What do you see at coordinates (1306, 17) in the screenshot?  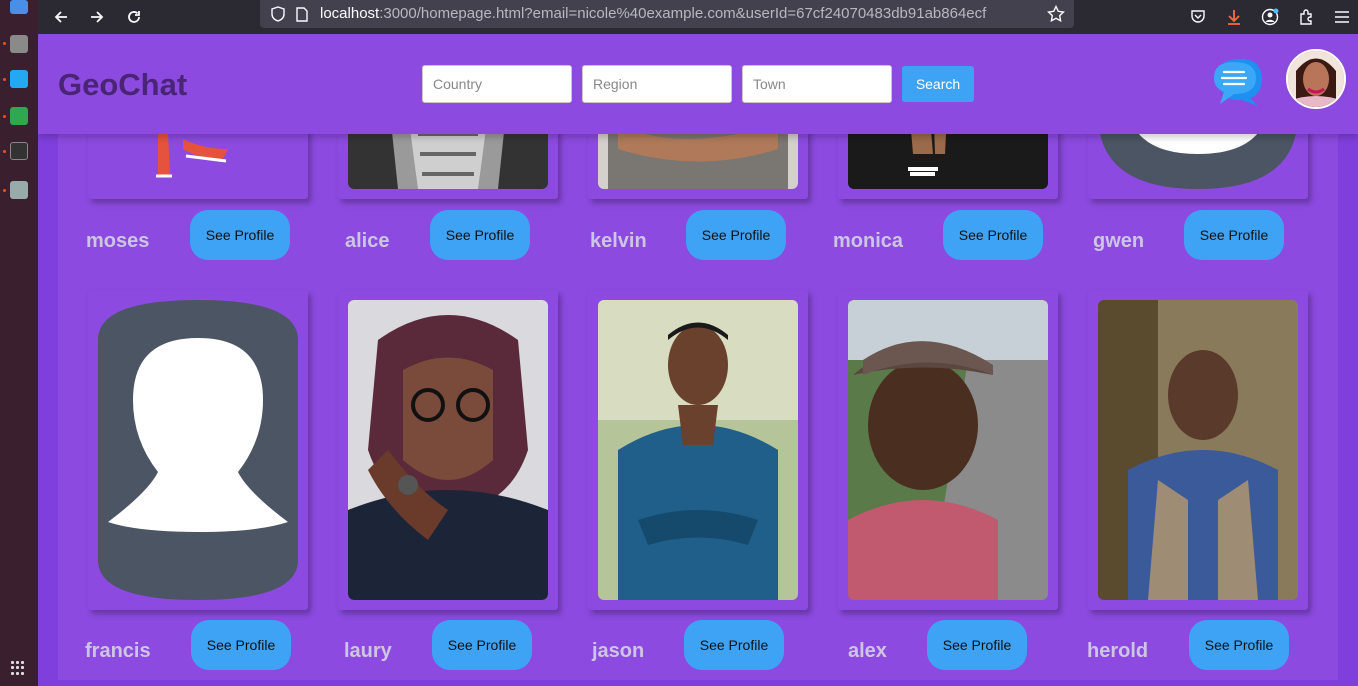 I see `extensions-icon` at bounding box center [1306, 17].